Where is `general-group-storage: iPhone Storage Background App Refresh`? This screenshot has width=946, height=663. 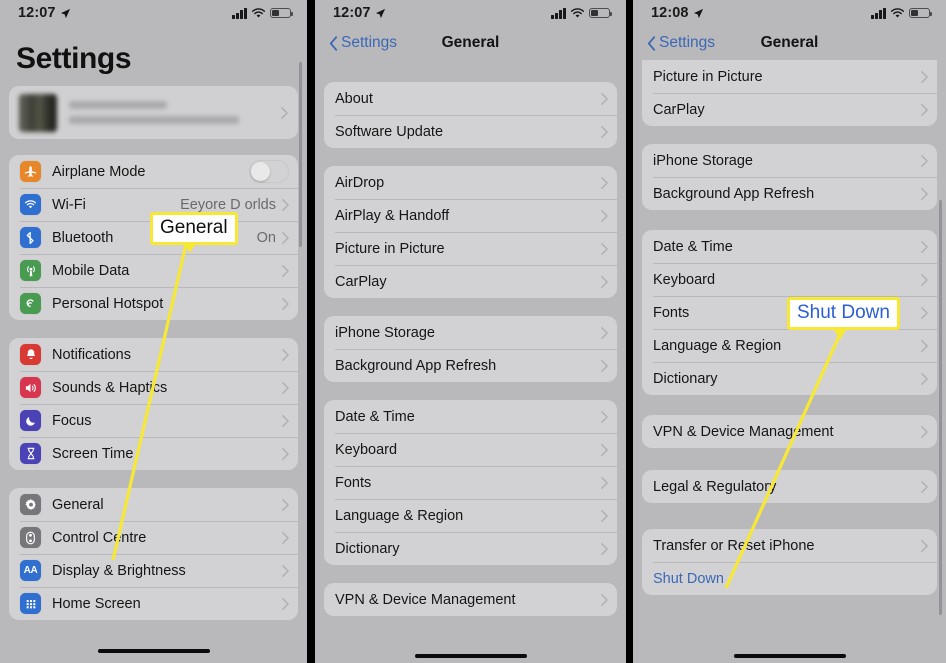 general-group-storage: iPhone Storage Background App Refresh is located at coordinates (789, 177).